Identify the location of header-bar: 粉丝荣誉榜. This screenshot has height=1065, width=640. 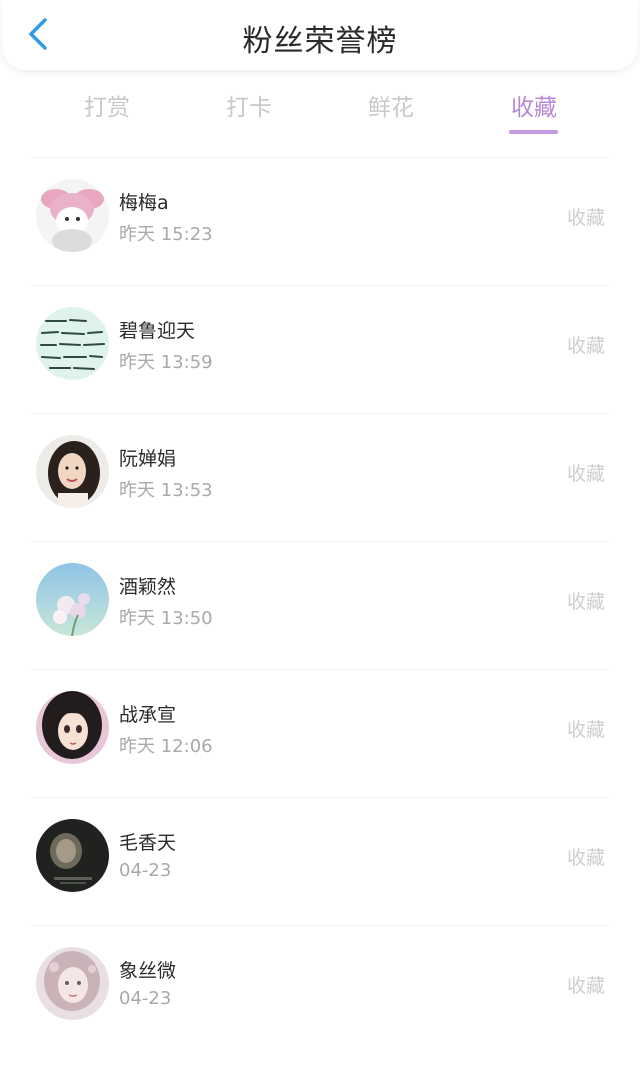
(320, 35).